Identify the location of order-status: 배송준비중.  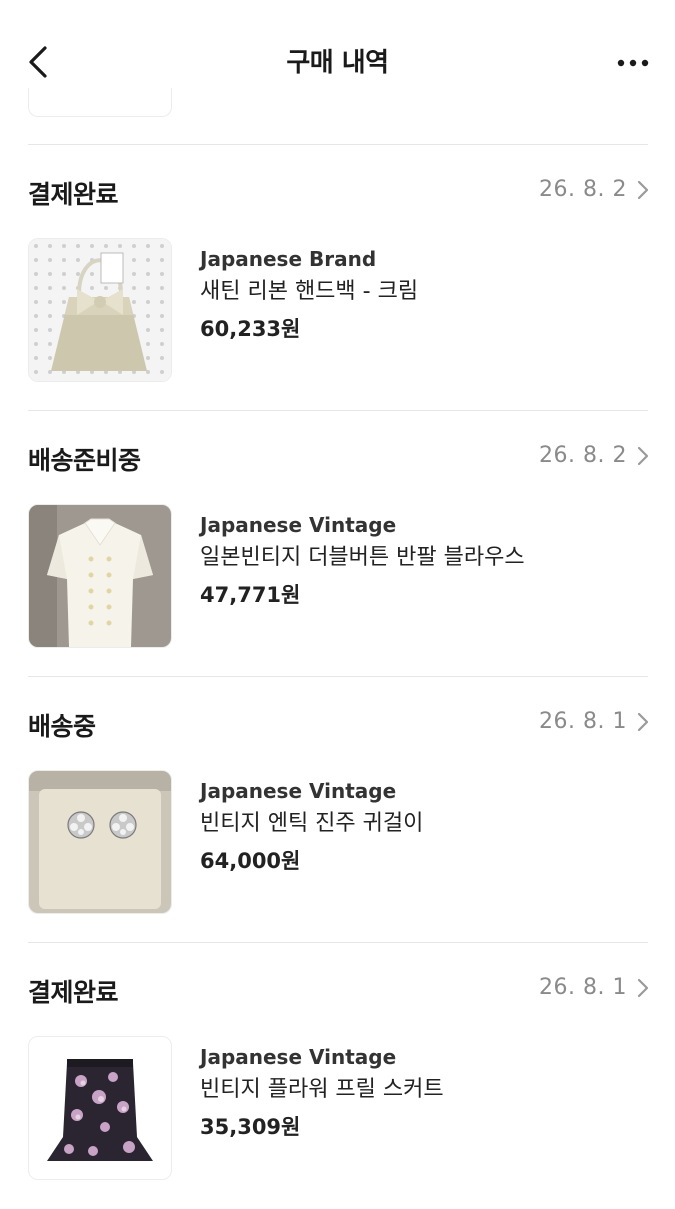
(84, 460).